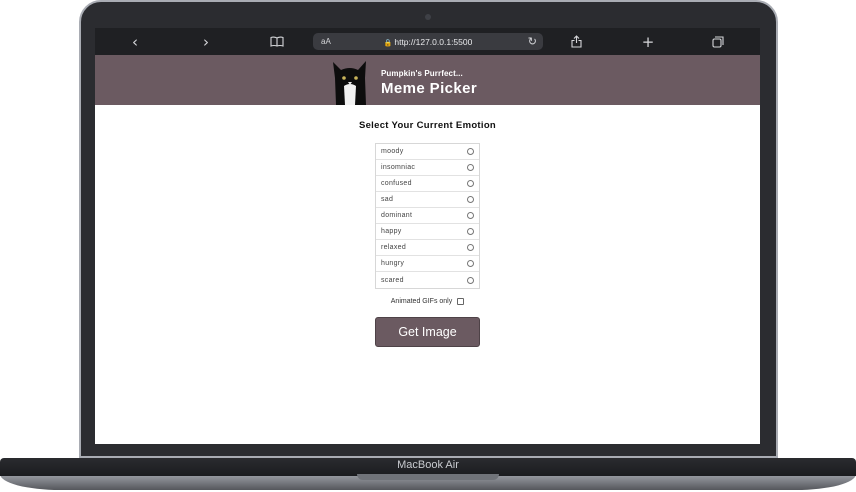 The width and height of the screenshot is (856, 492). I want to click on emotion-option-moody: moody, so click(427, 152).